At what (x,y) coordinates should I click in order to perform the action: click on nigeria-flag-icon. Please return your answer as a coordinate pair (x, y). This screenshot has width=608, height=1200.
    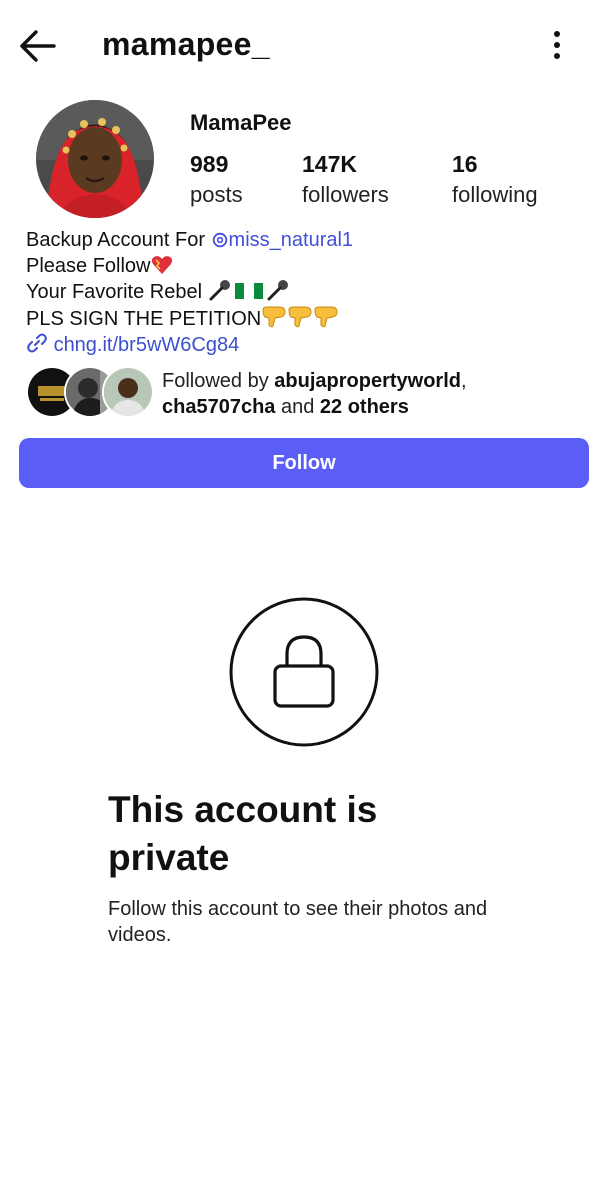
    Looking at the image, I should click on (248, 291).